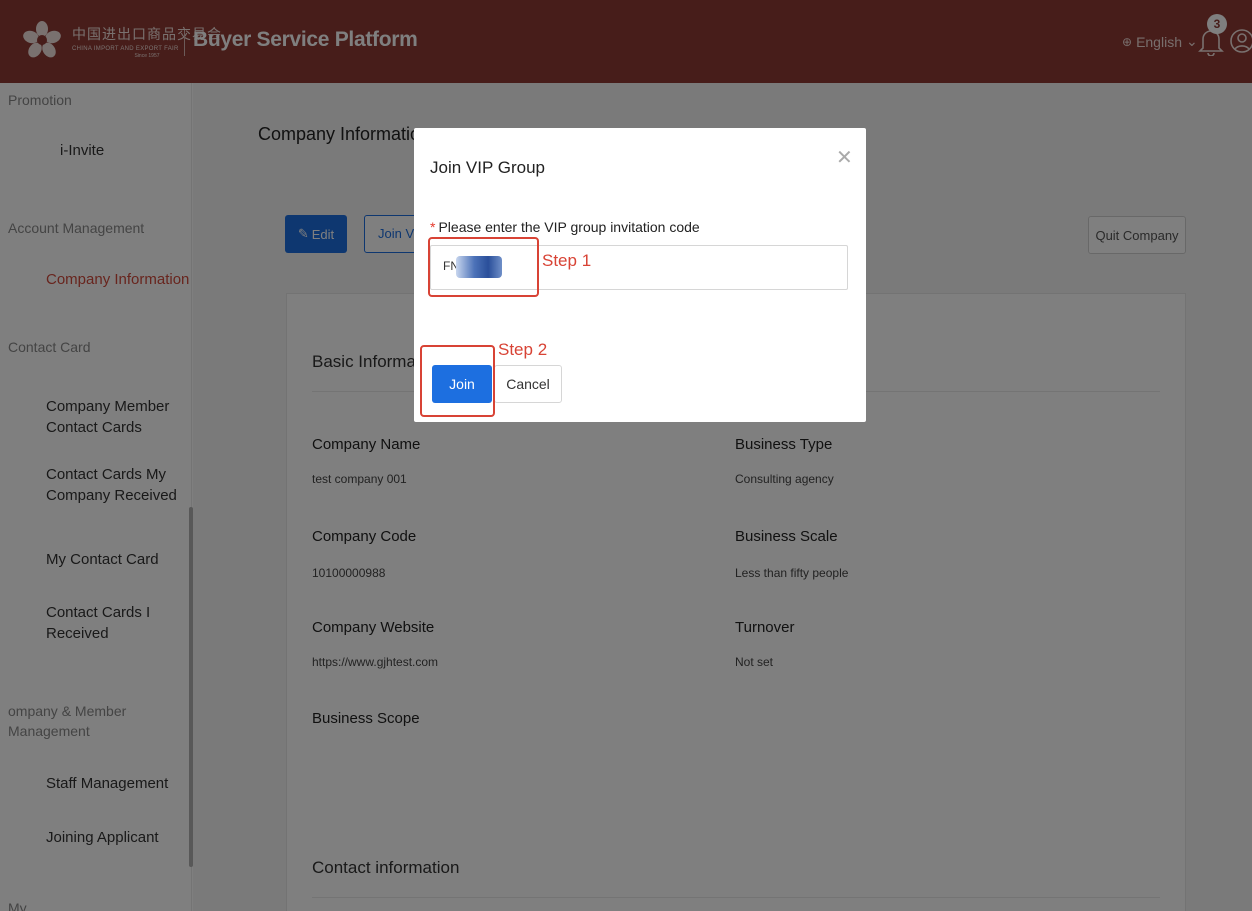 The width and height of the screenshot is (1252, 911). I want to click on step1-highlight-box, so click(483, 267).